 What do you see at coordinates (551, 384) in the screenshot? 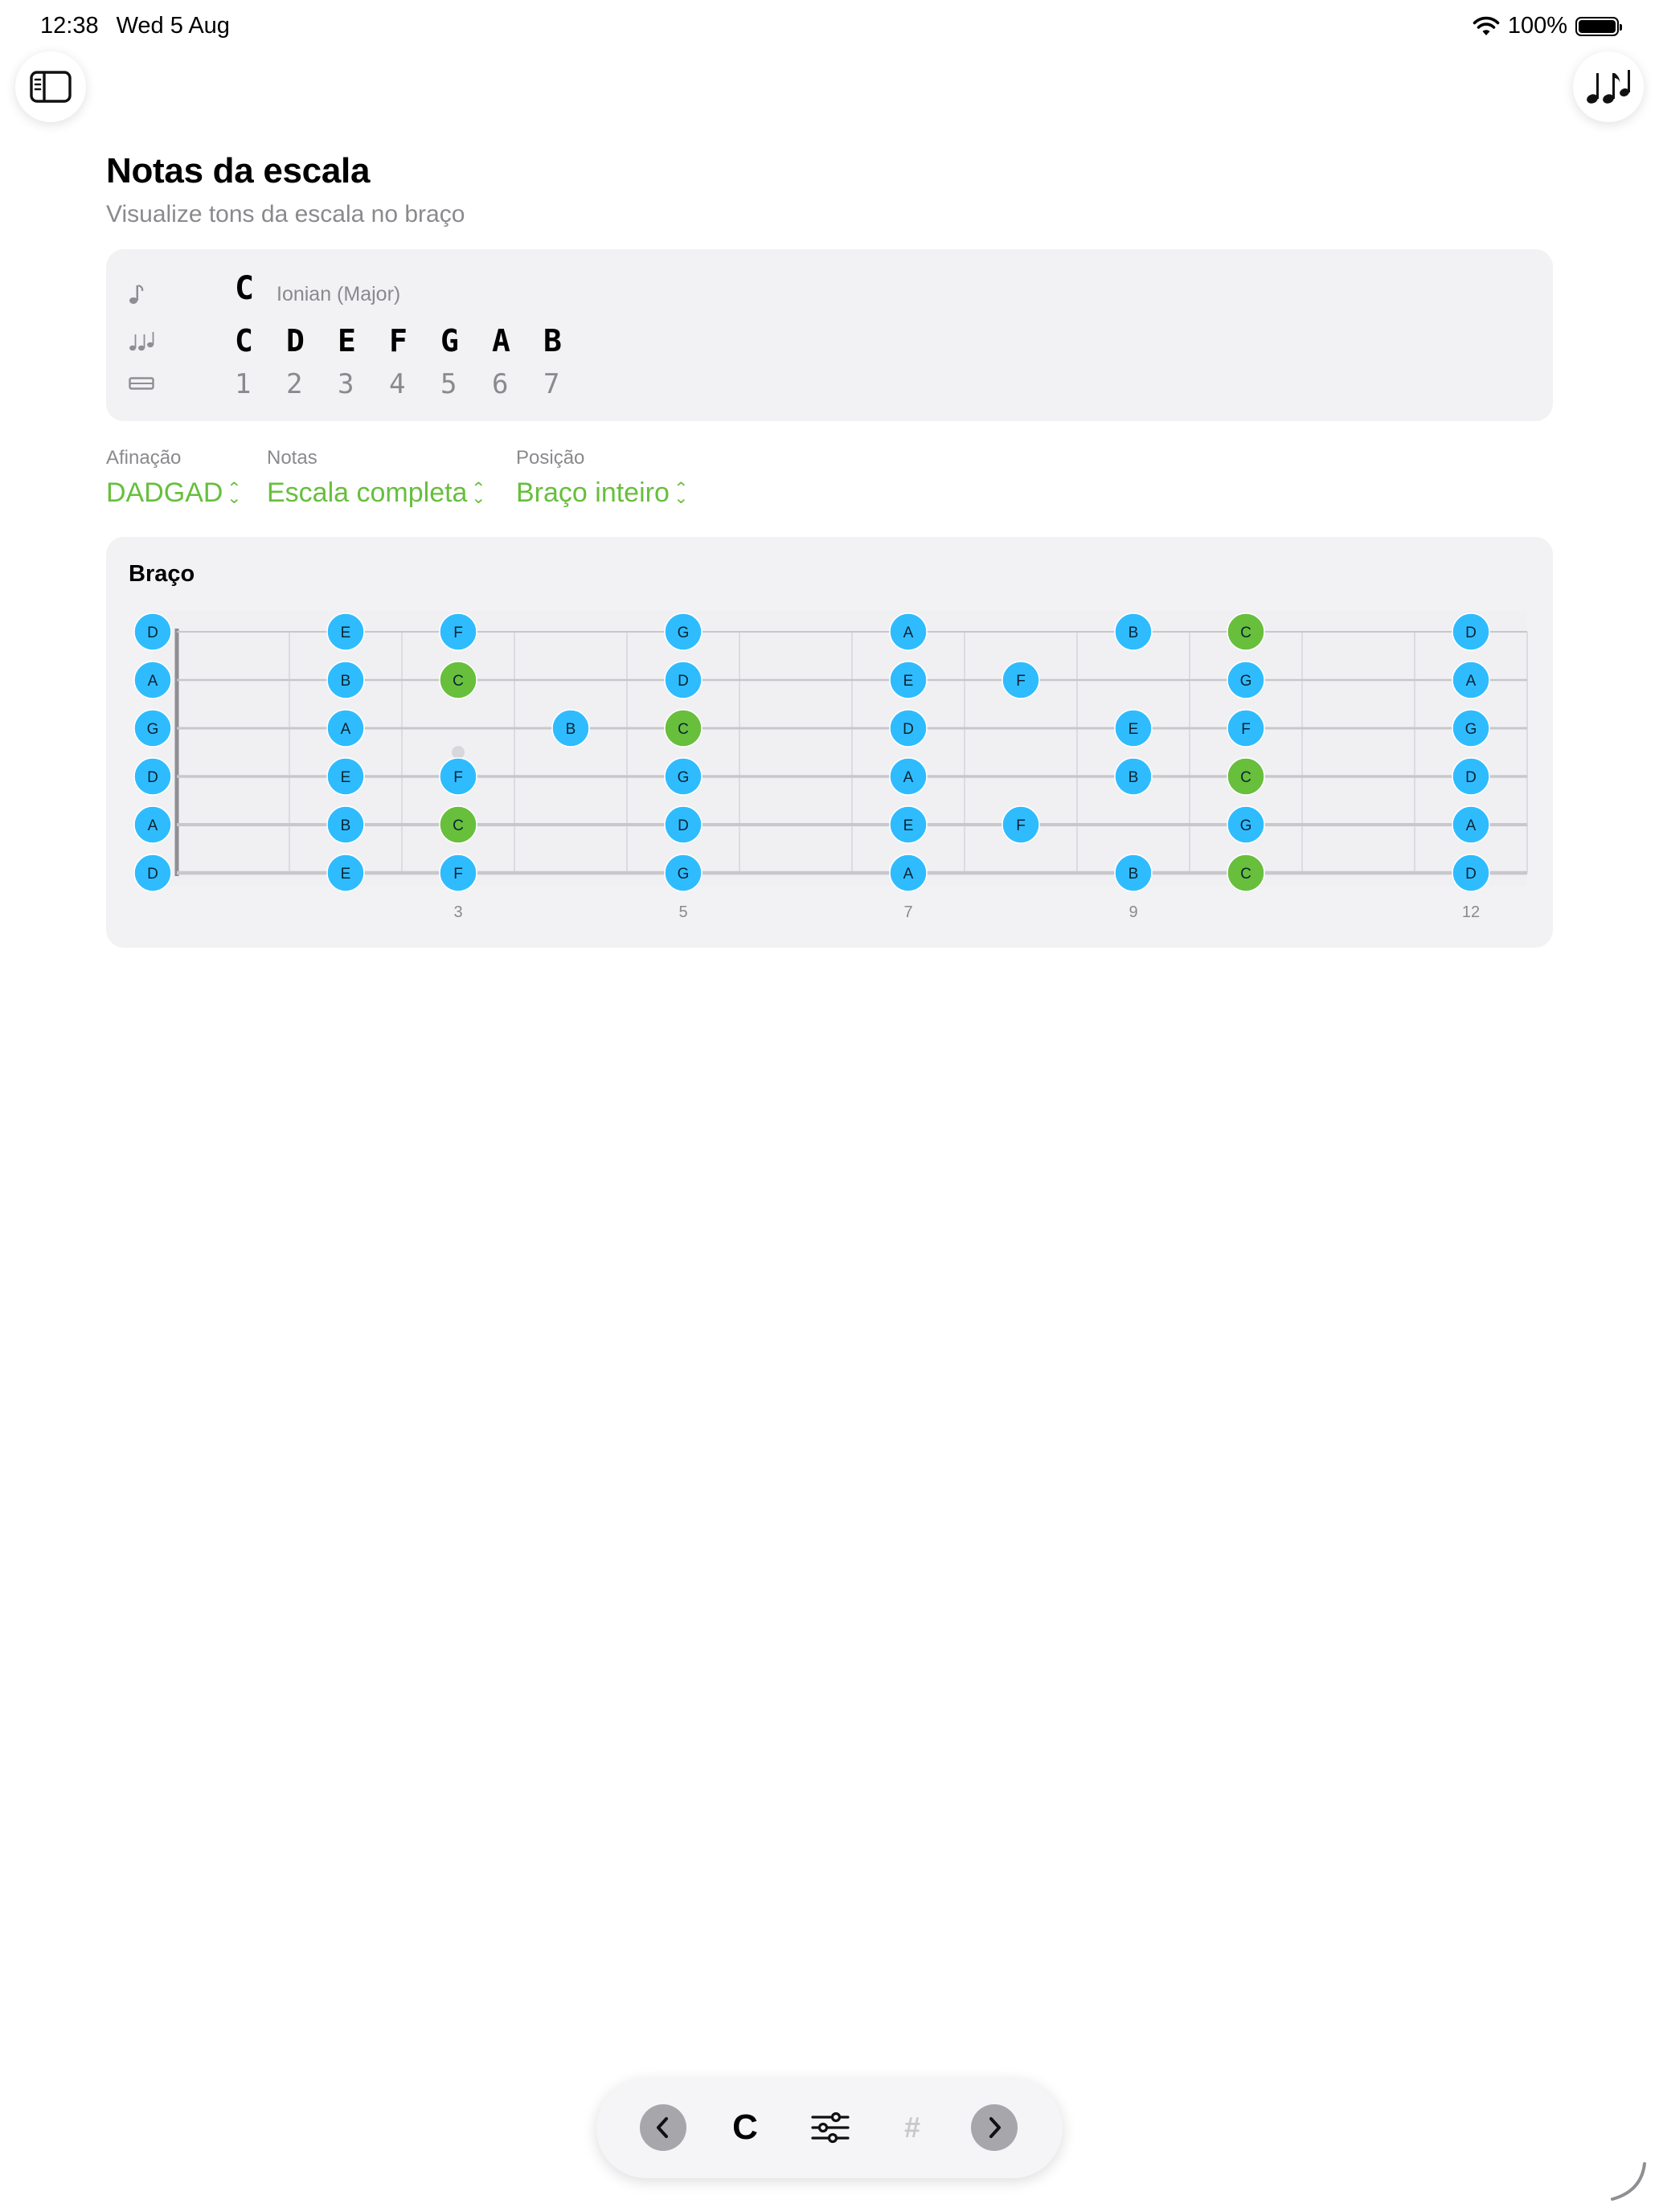
I see `scale-degree: 7` at bounding box center [551, 384].